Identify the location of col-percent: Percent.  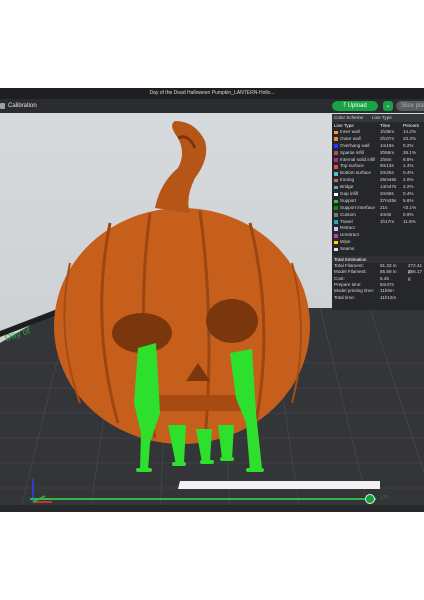
(411, 125).